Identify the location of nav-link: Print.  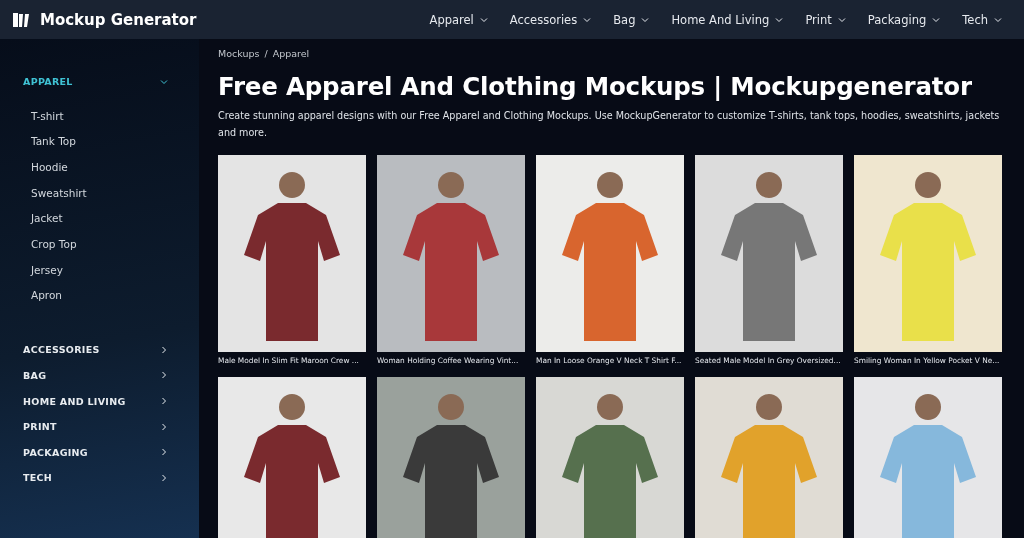
(825, 19).